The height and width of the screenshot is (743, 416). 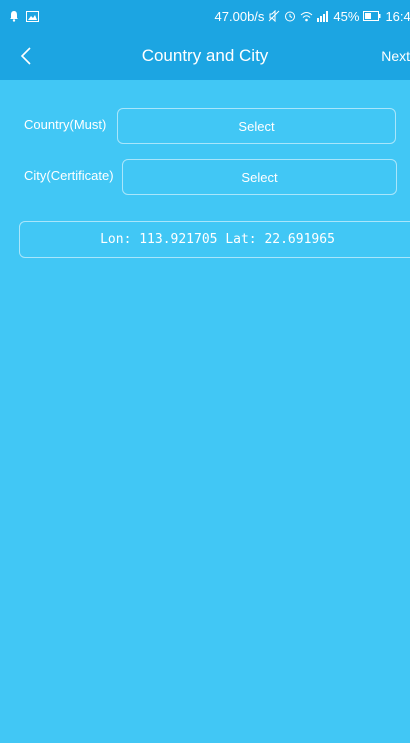 What do you see at coordinates (274, 16) in the screenshot?
I see `mute-icon` at bounding box center [274, 16].